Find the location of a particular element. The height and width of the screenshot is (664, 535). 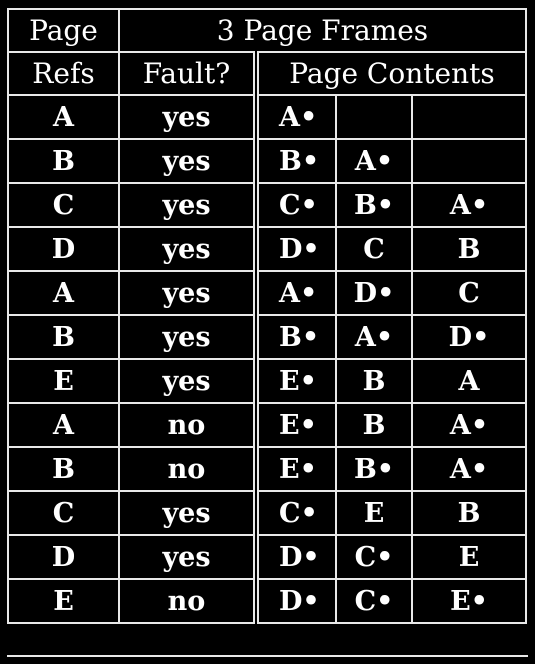

table-row: Byes B• A• D• is located at coordinates (267, 337).